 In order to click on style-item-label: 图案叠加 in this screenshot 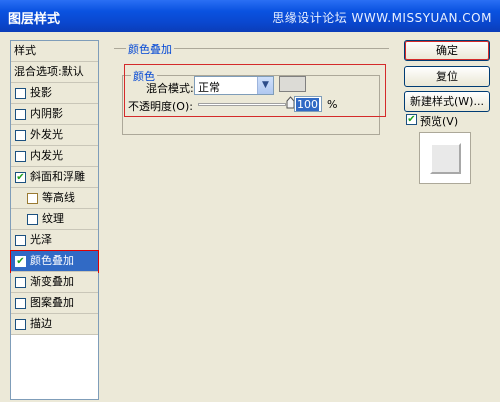, I will do `click(52, 302)`.